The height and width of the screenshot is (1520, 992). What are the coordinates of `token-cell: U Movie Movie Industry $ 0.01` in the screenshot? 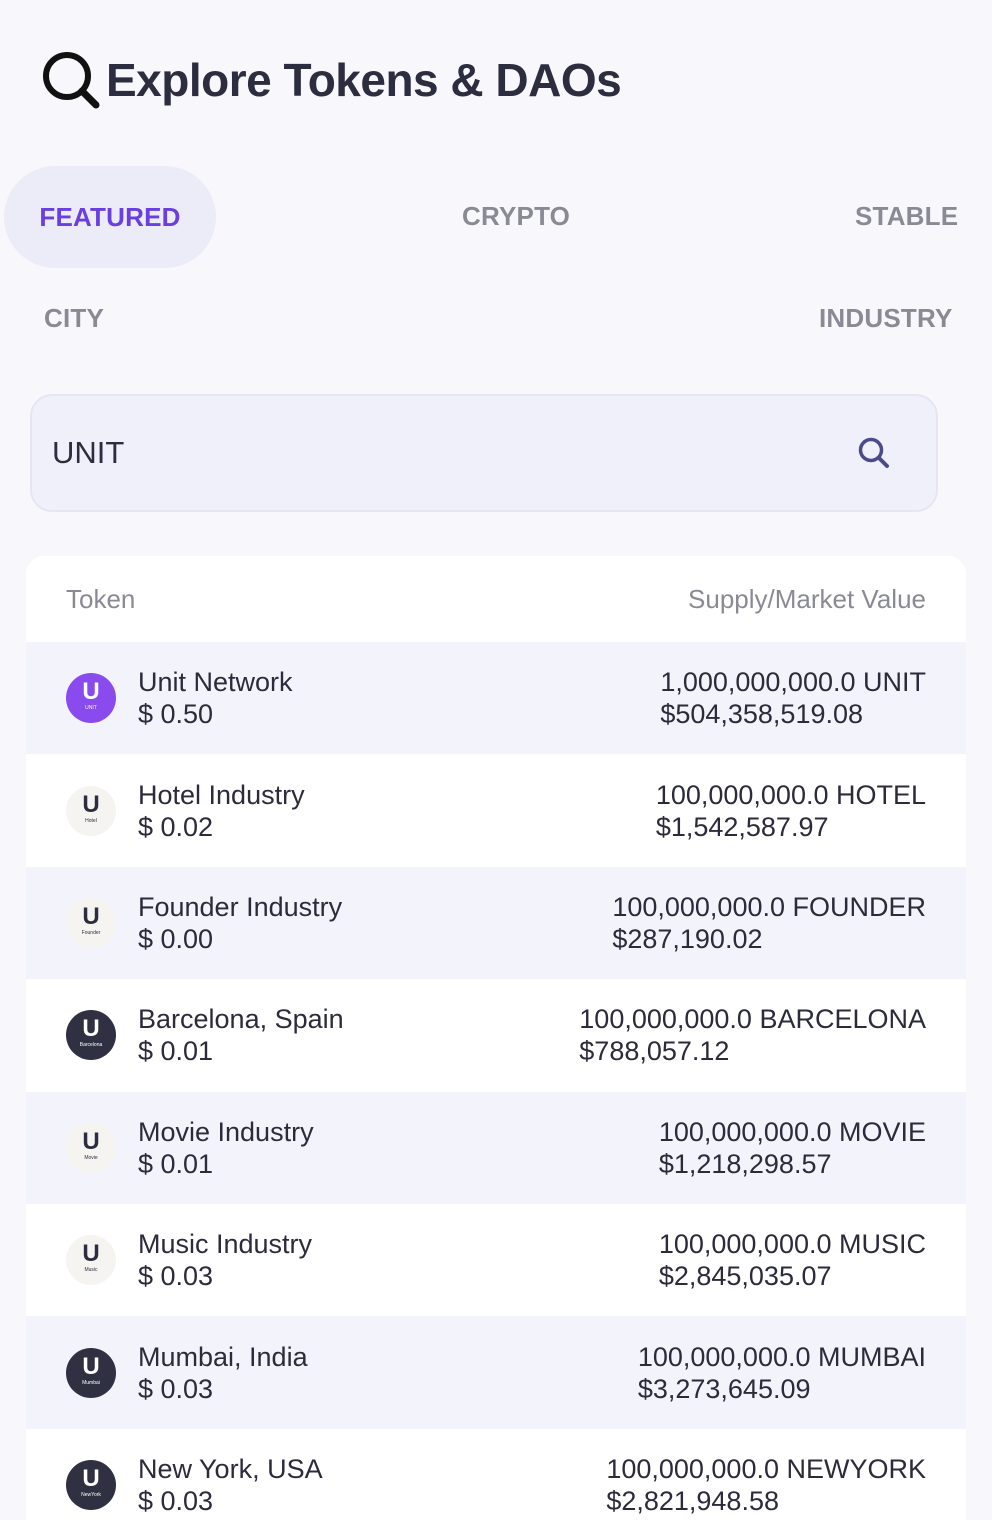 It's located at (190, 1148).